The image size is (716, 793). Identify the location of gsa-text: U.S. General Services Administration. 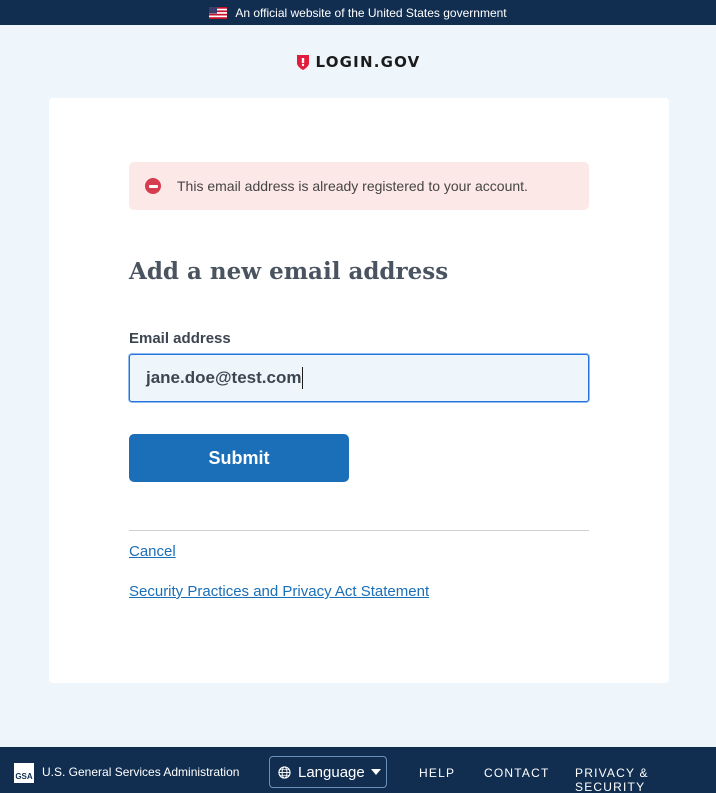
(140, 772).